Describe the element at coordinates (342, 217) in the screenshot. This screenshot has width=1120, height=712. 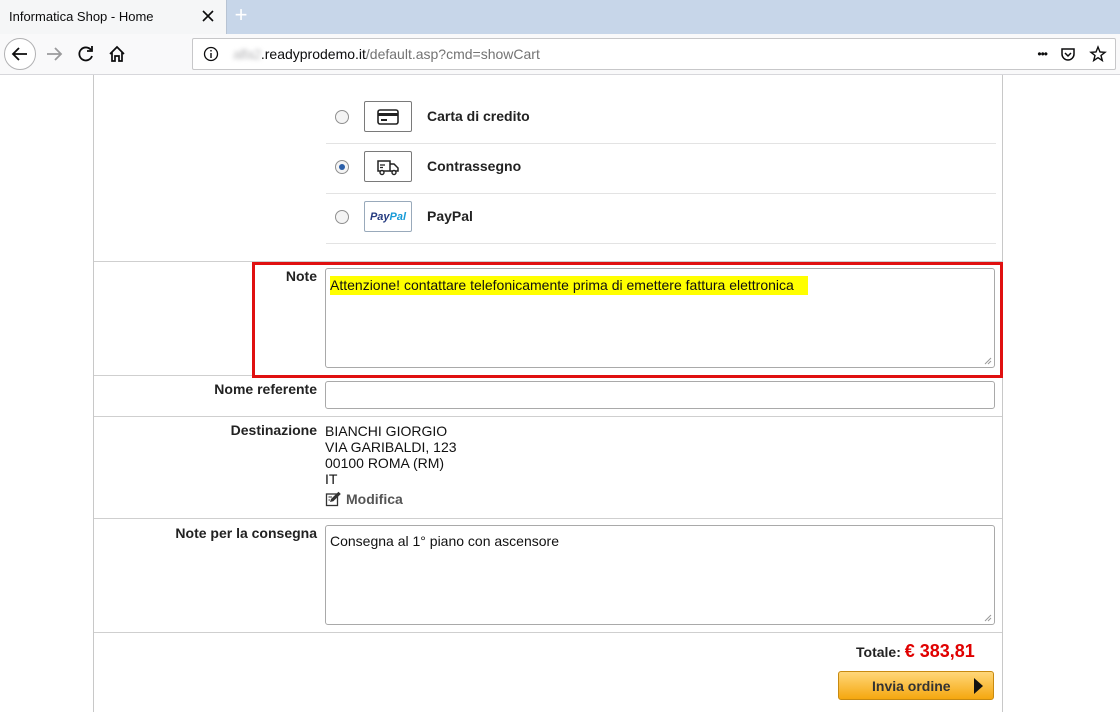
I see `radio-paypal` at that location.